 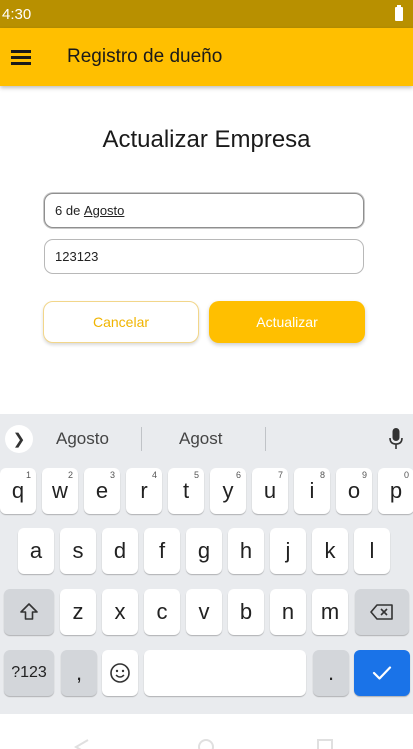 I want to click on key-z: z, so click(x=78, y=612).